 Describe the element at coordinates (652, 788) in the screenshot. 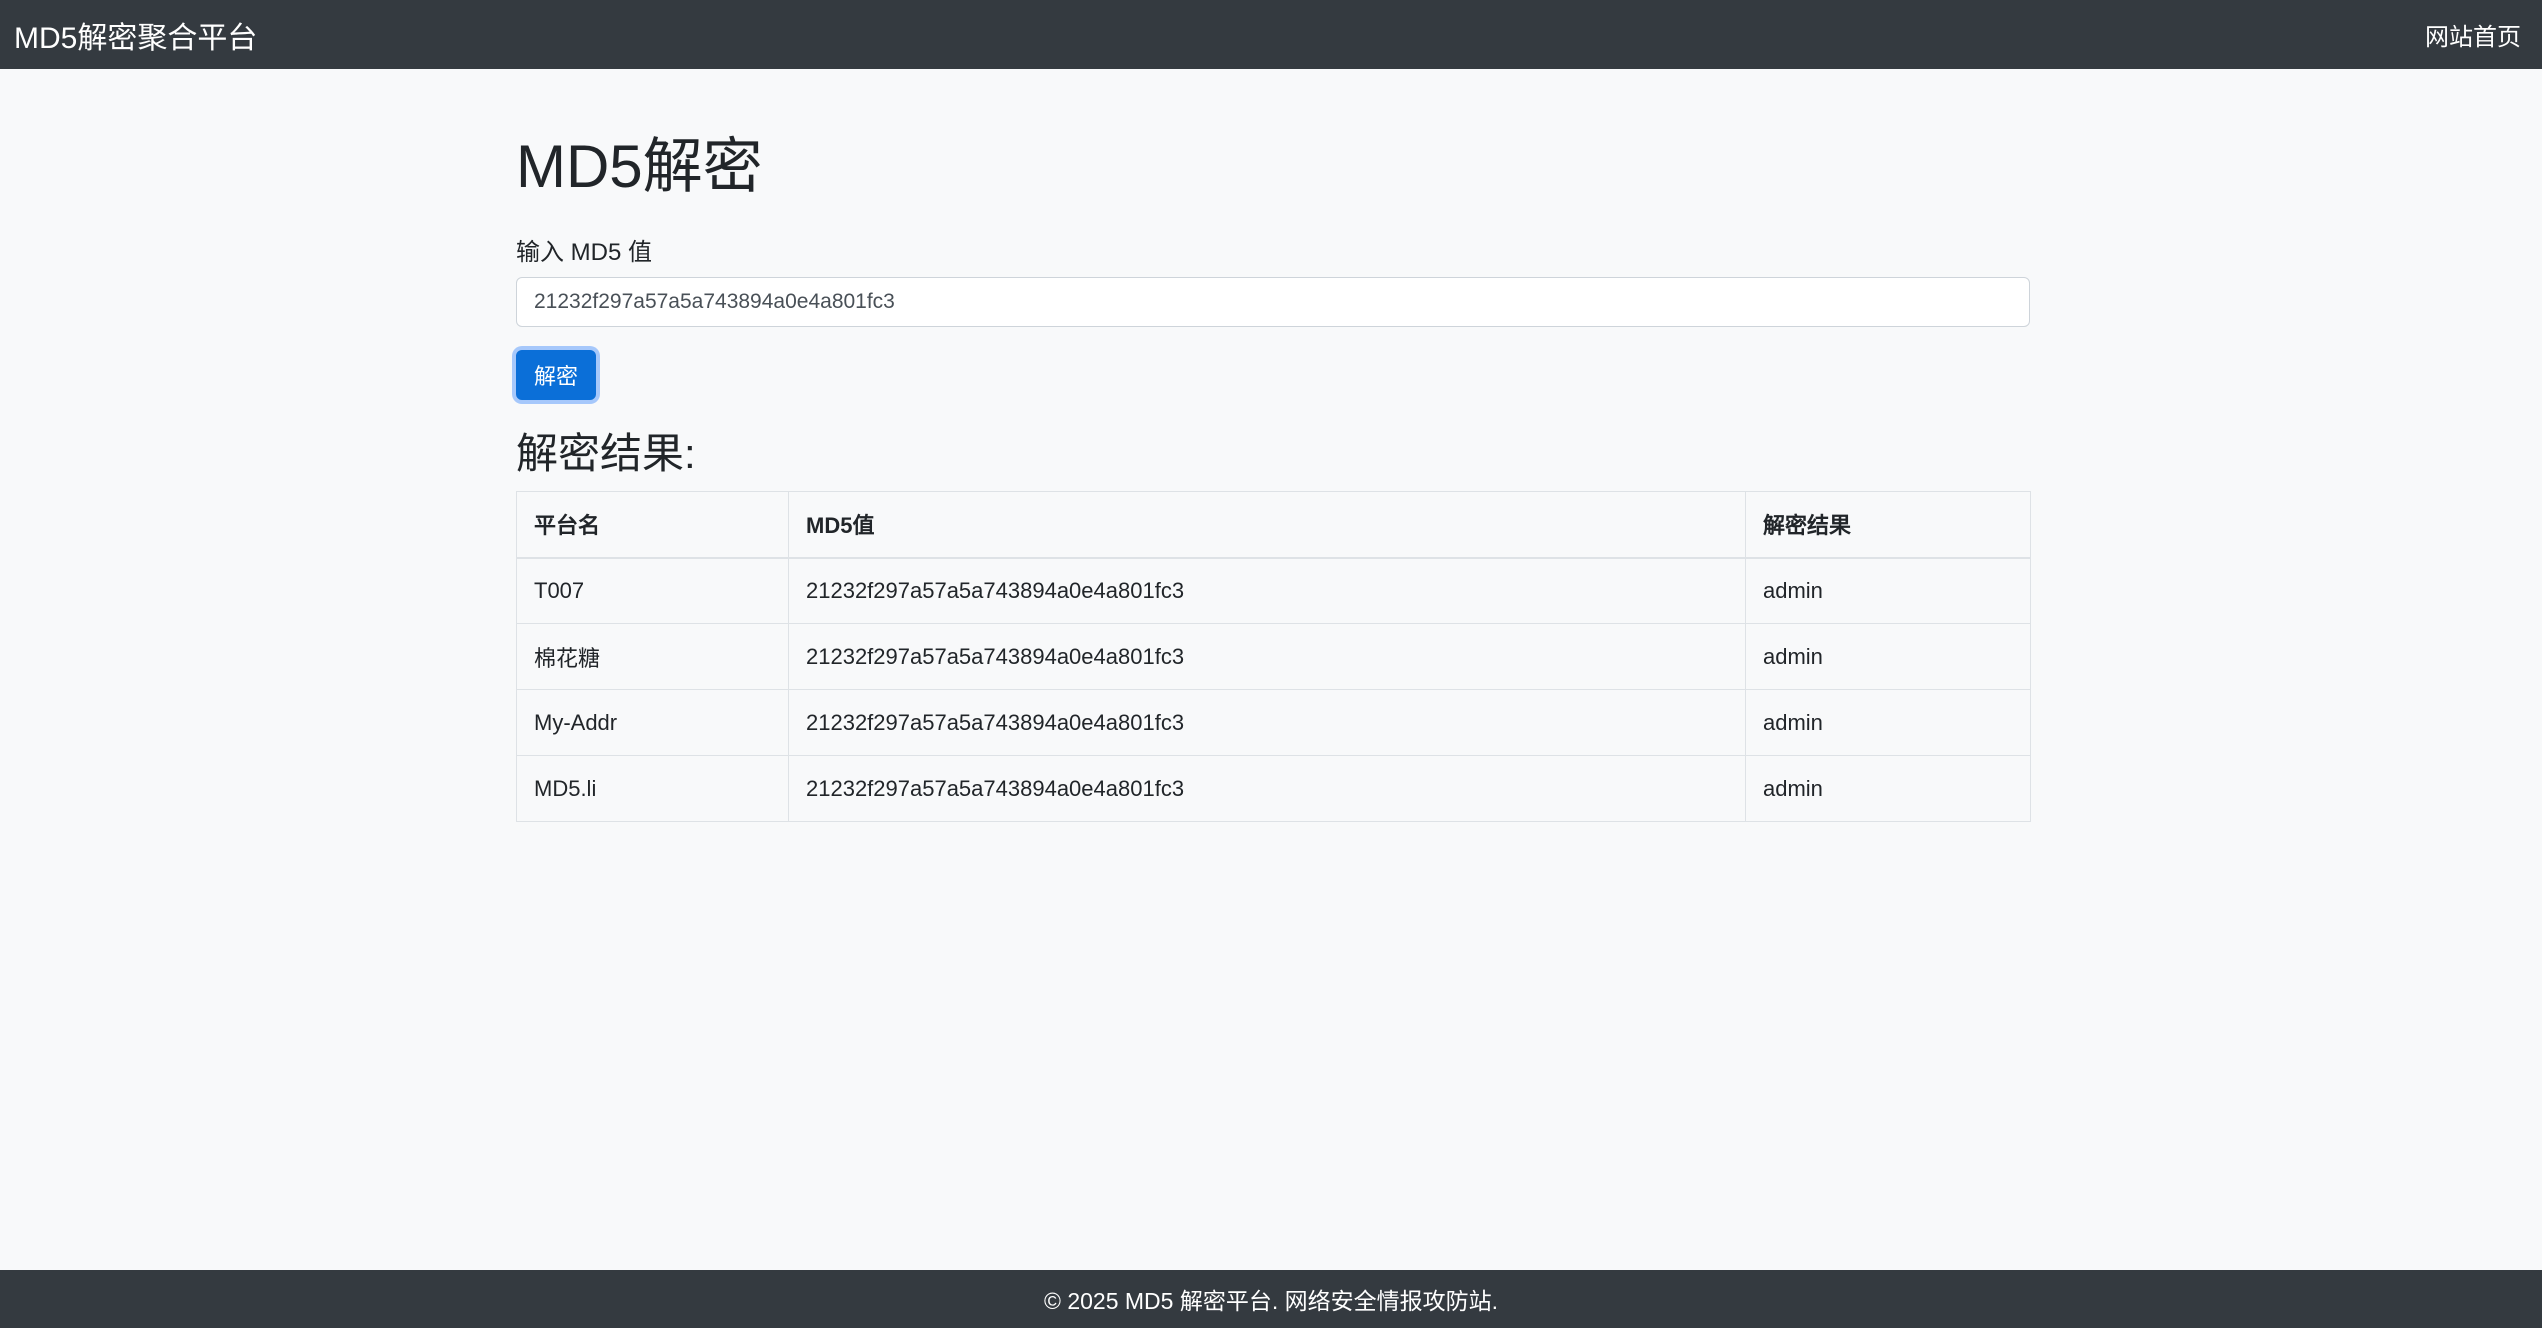

I see `platform-cell: MD5.li` at that location.